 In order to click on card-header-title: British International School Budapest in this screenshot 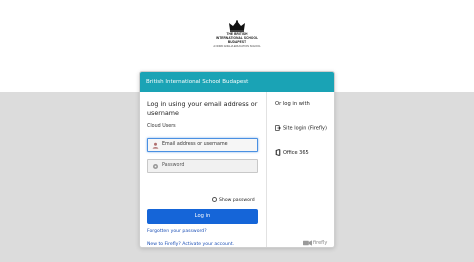, I will do `click(237, 82)`.